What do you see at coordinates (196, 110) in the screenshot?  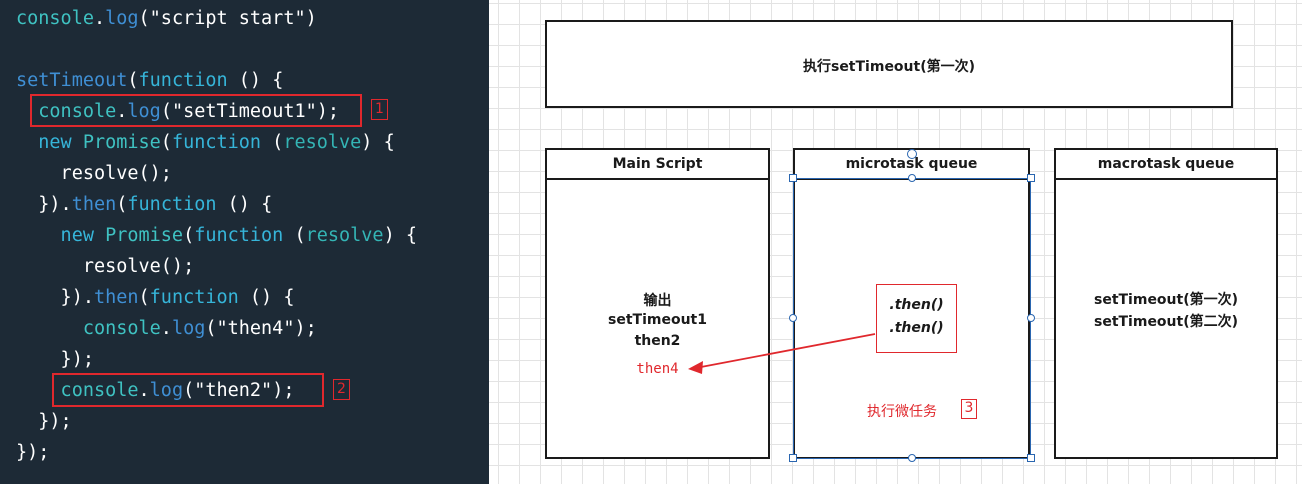 I see `highlight-box-setTimeout1` at bounding box center [196, 110].